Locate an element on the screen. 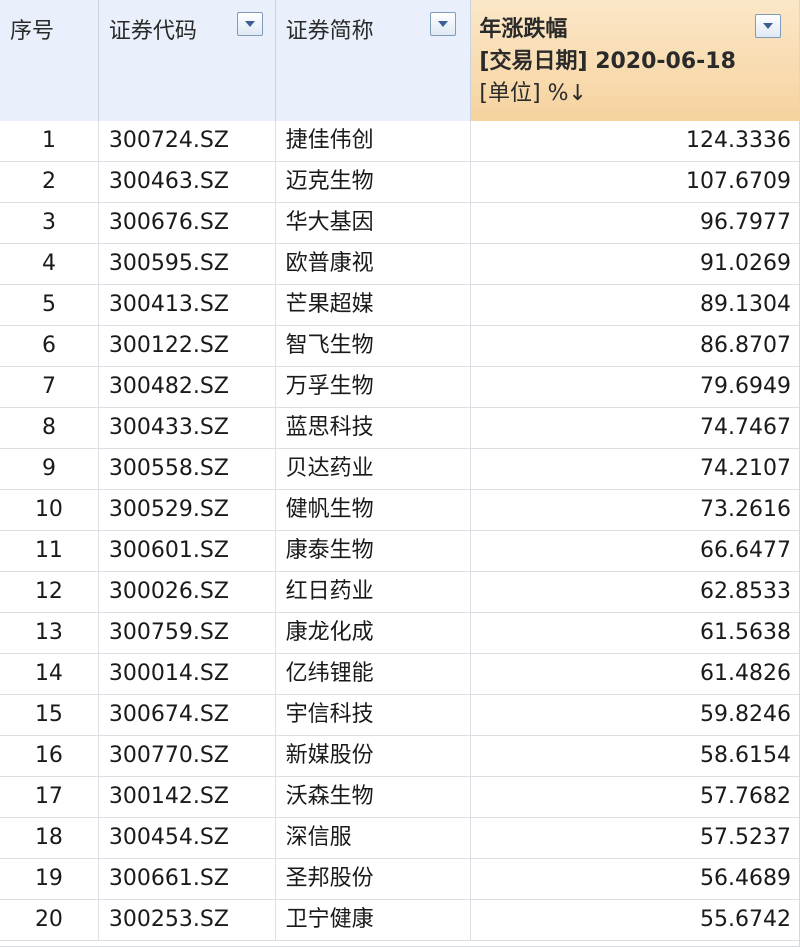  annual-change-cell: 96.7977 is located at coordinates (635, 223).